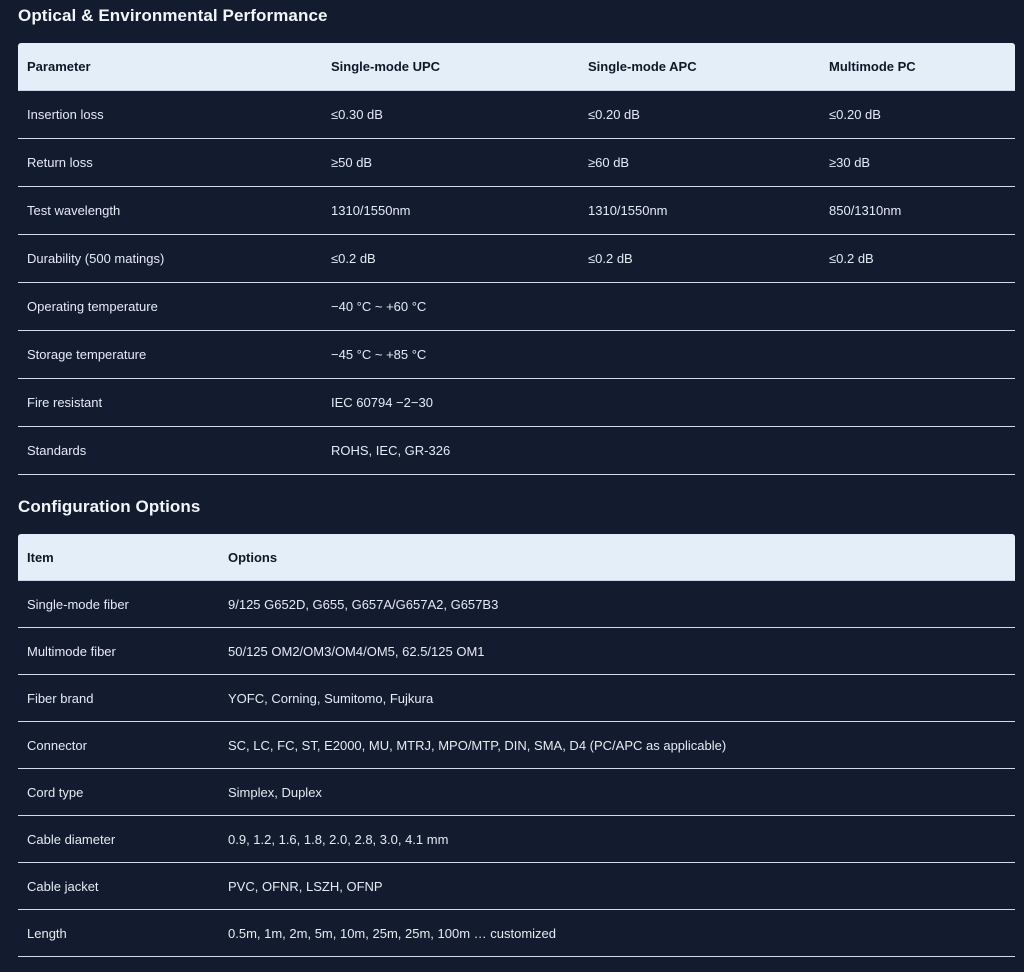 This screenshot has height=972, width=1024. I want to click on column-header-single-mode-upc: Single-mode UPC, so click(450, 67).